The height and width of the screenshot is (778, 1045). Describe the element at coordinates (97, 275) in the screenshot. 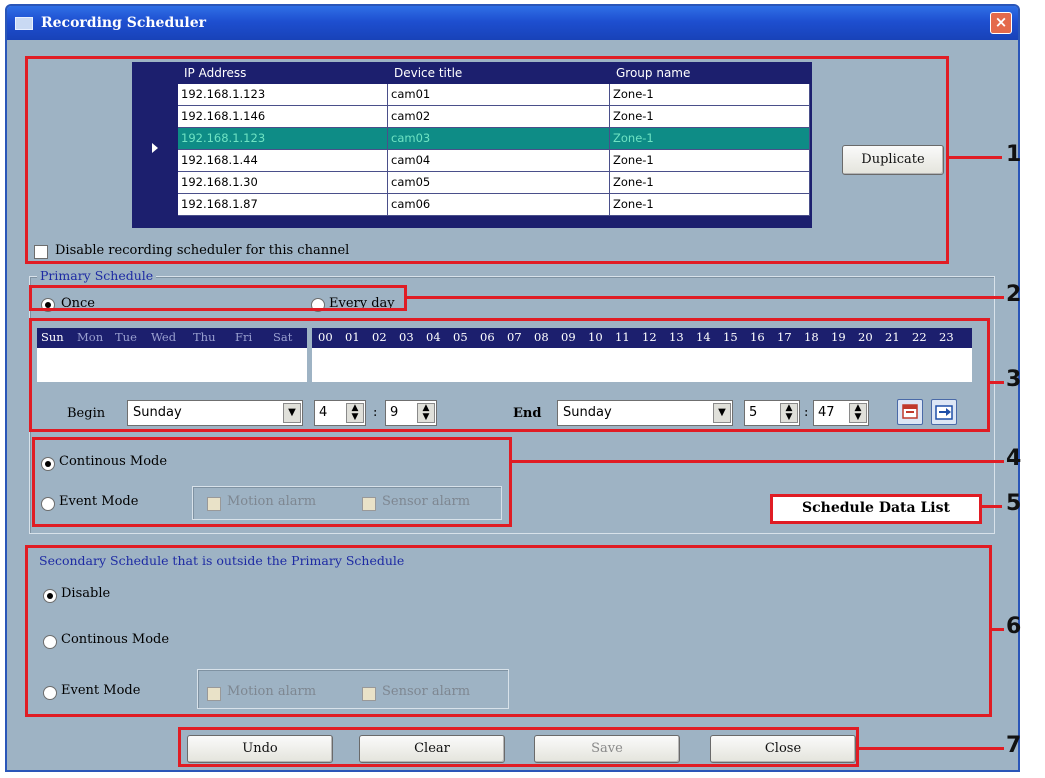

I see `primary-schedule-label: Primary Schedule` at that location.